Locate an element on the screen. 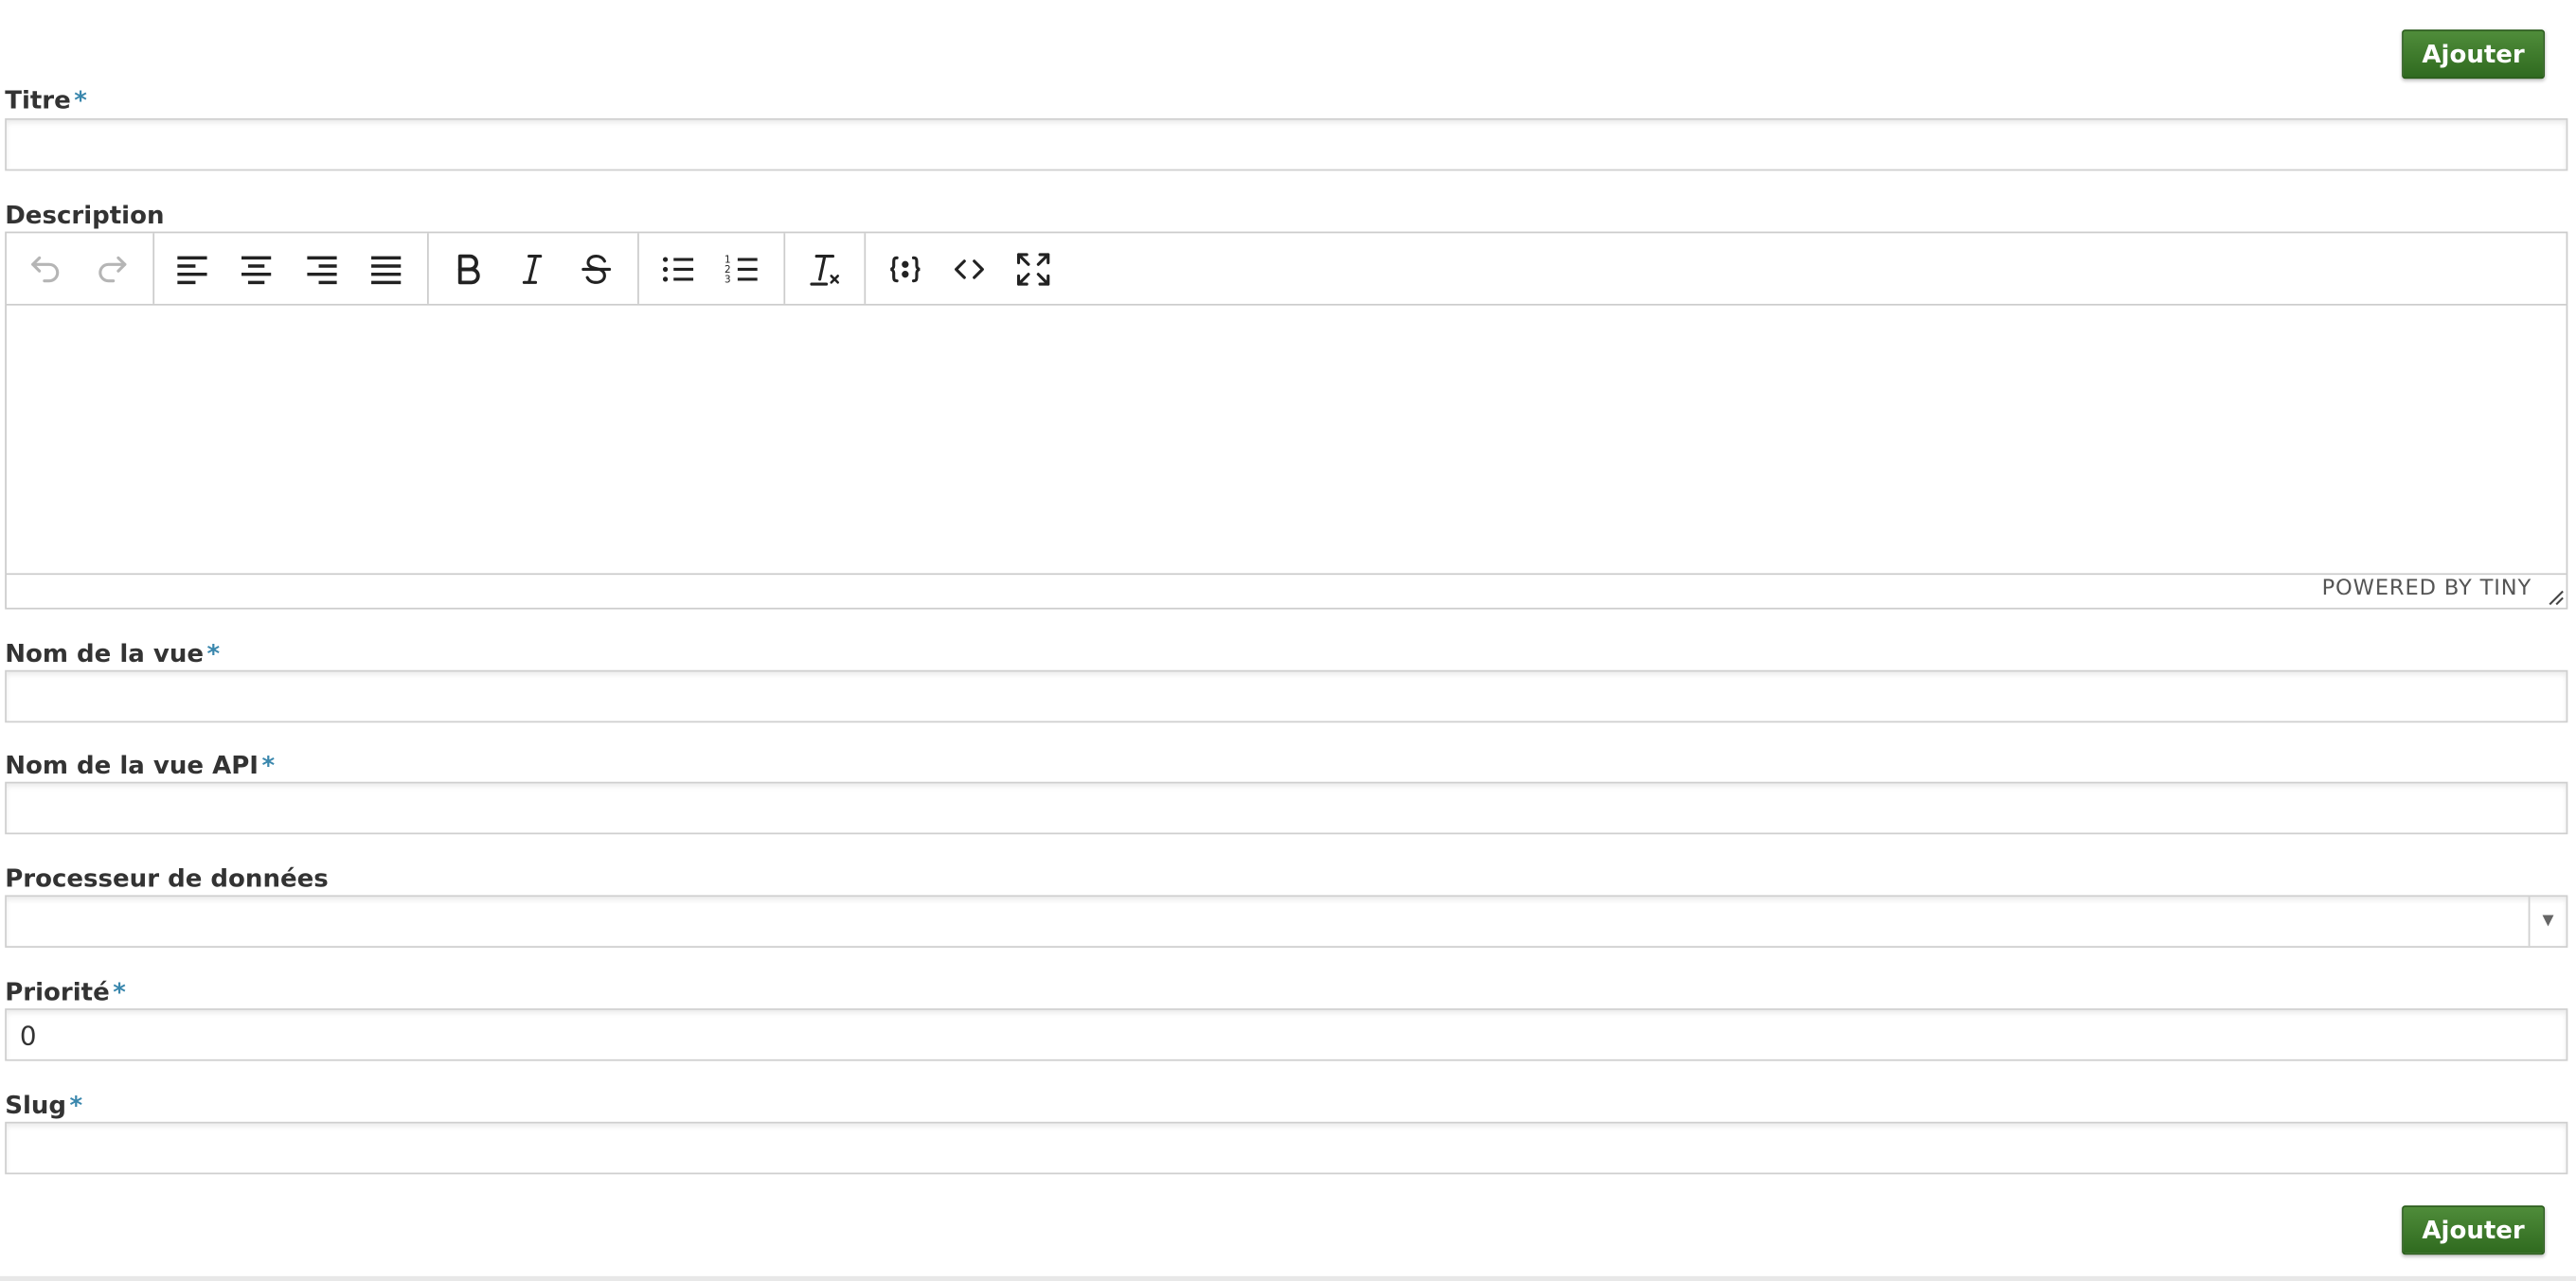 This screenshot has width=2576, height=1281. undo-icon is located at coordinates (46, 269).